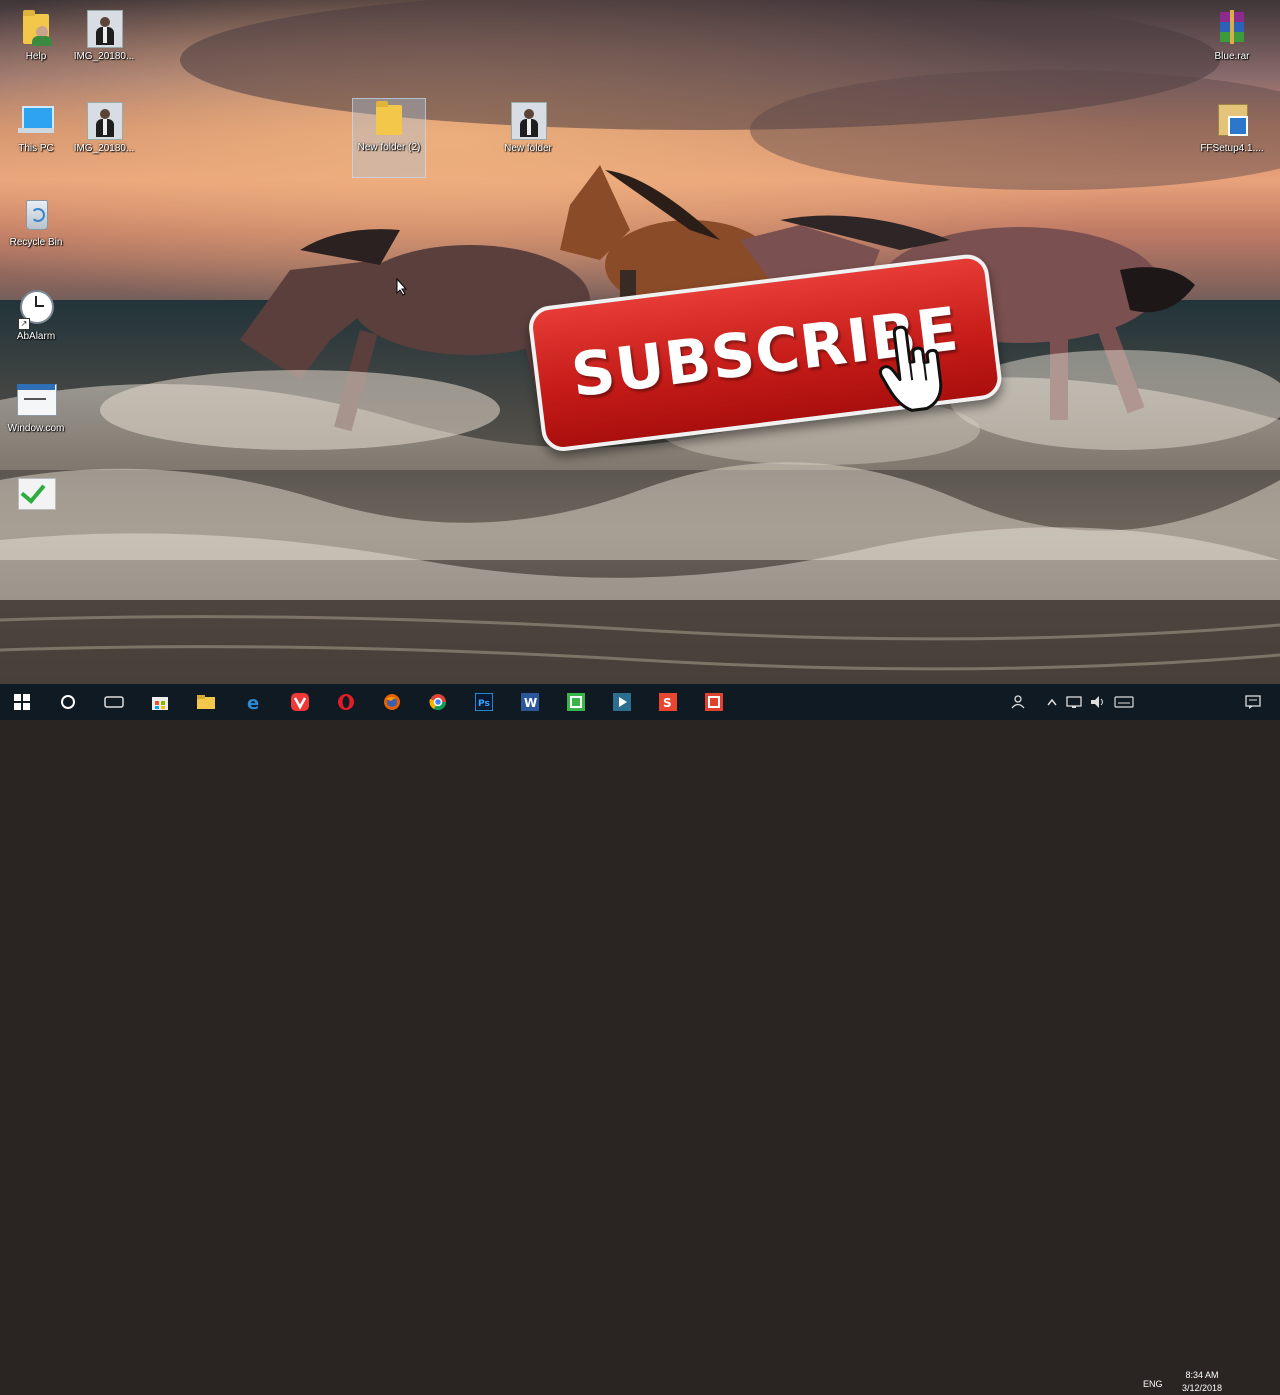 The height and width of the screenshot is (1395, 1280). What do you see at coordinates (36, 28) in the screenshot?
I see `folder-person-icon` at bounding box center [36, 28].